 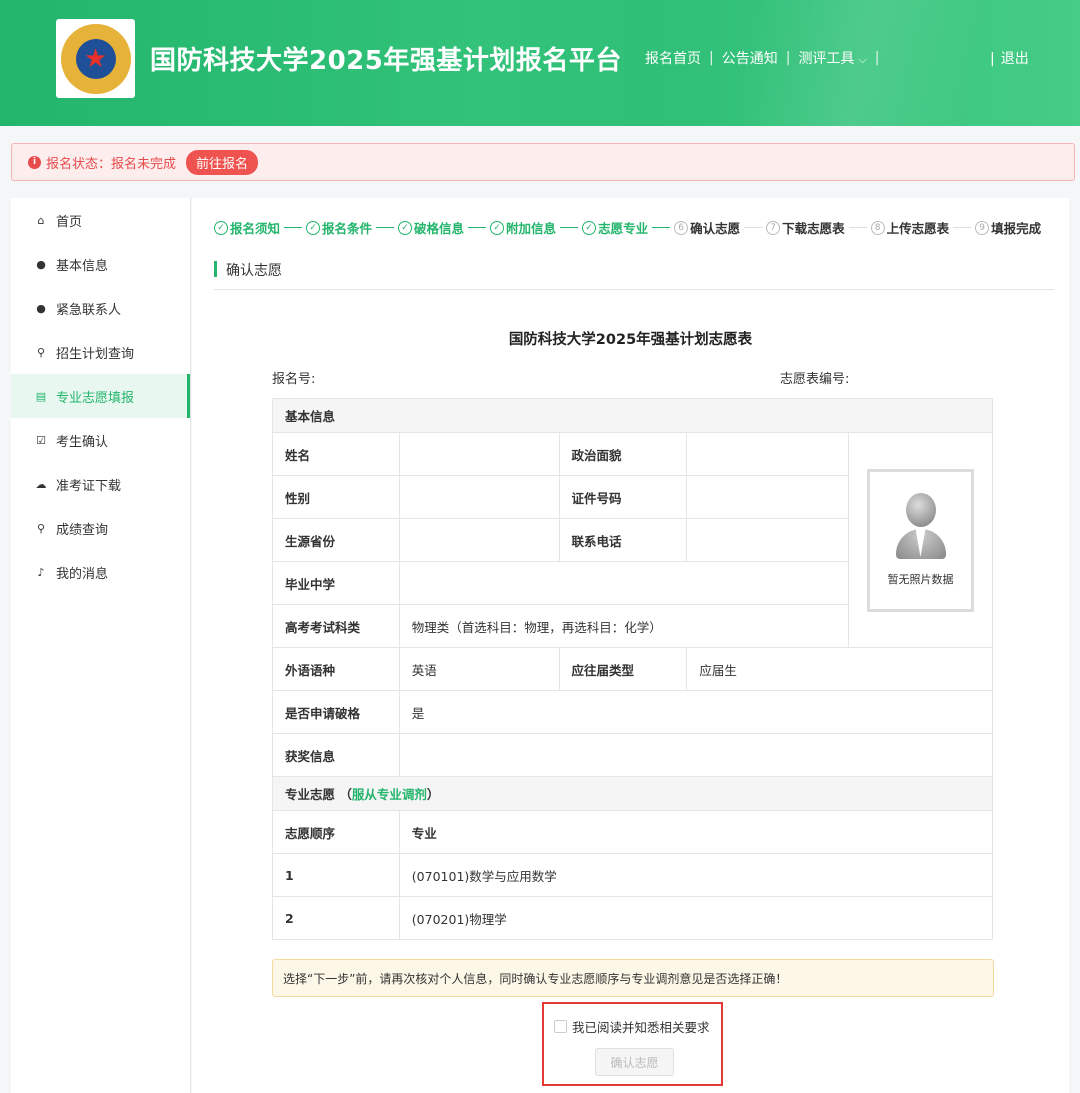 What do you see at coordinates (95, 58) in the screenshot?
I see `university-logo: ★` at bounding box center [95, 58].